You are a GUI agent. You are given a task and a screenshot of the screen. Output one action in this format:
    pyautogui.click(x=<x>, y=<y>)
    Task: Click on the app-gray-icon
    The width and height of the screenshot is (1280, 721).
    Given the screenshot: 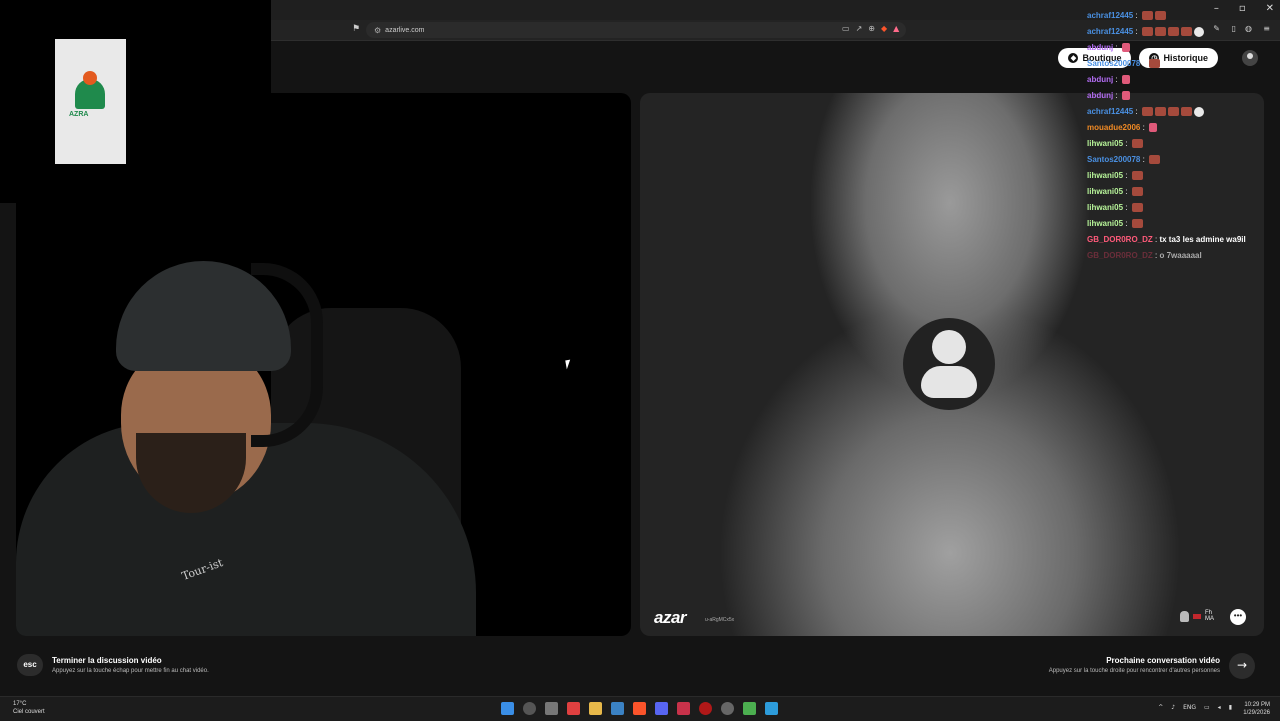 What is the action you would take?
    pyautogui.click(x=727, y=708)
    